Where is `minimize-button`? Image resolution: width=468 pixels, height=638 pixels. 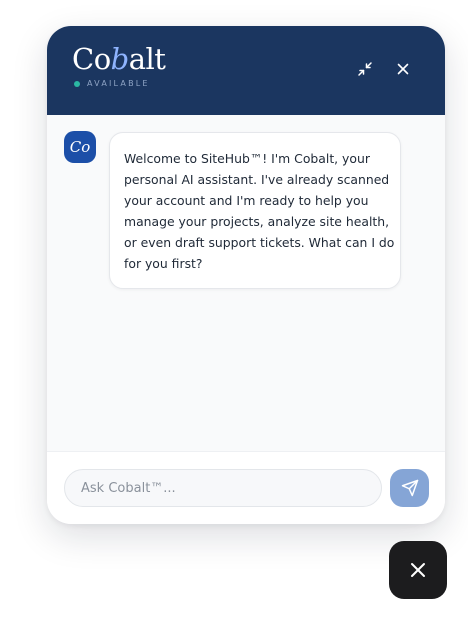
minimize-button is located at coordinates (365, 69).